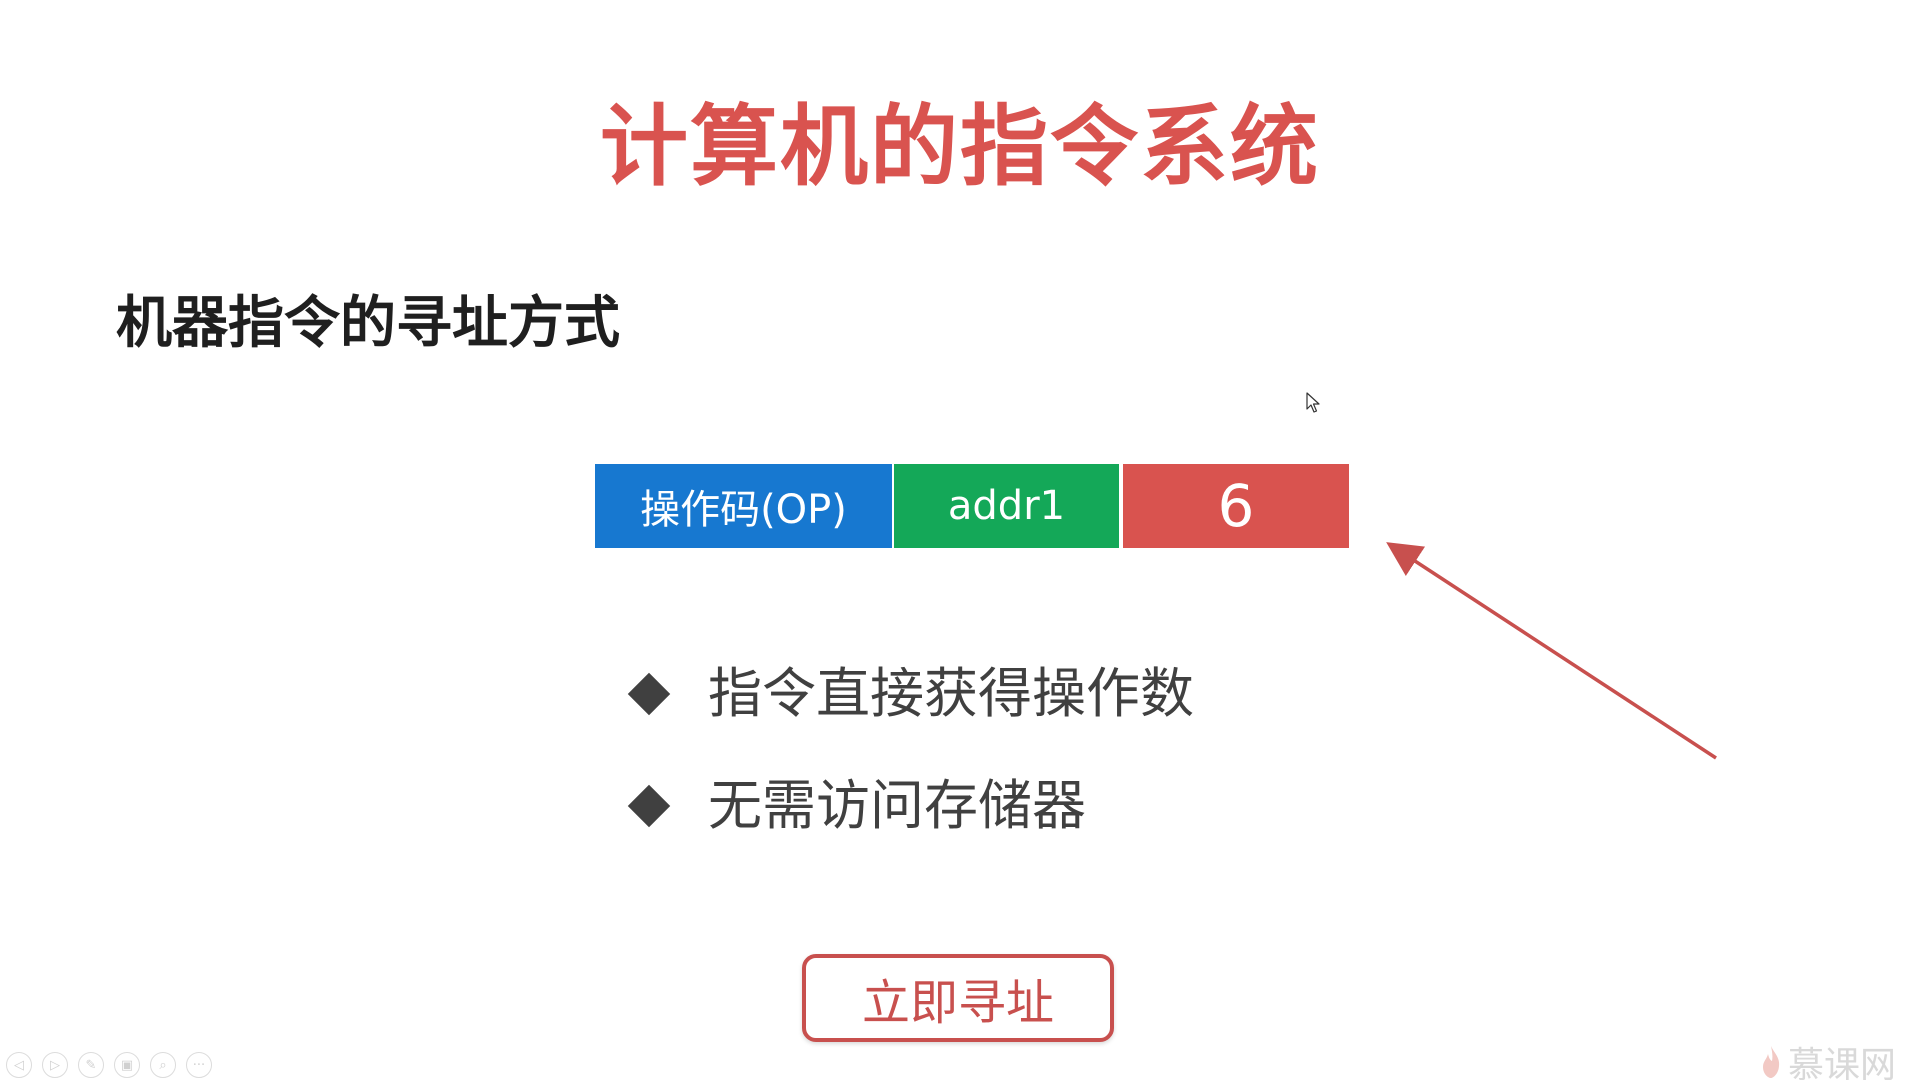 The height and width of the screenshot is (1080, 1920). I want to click on list-item: 无需访问存储器, so click(910, 806).